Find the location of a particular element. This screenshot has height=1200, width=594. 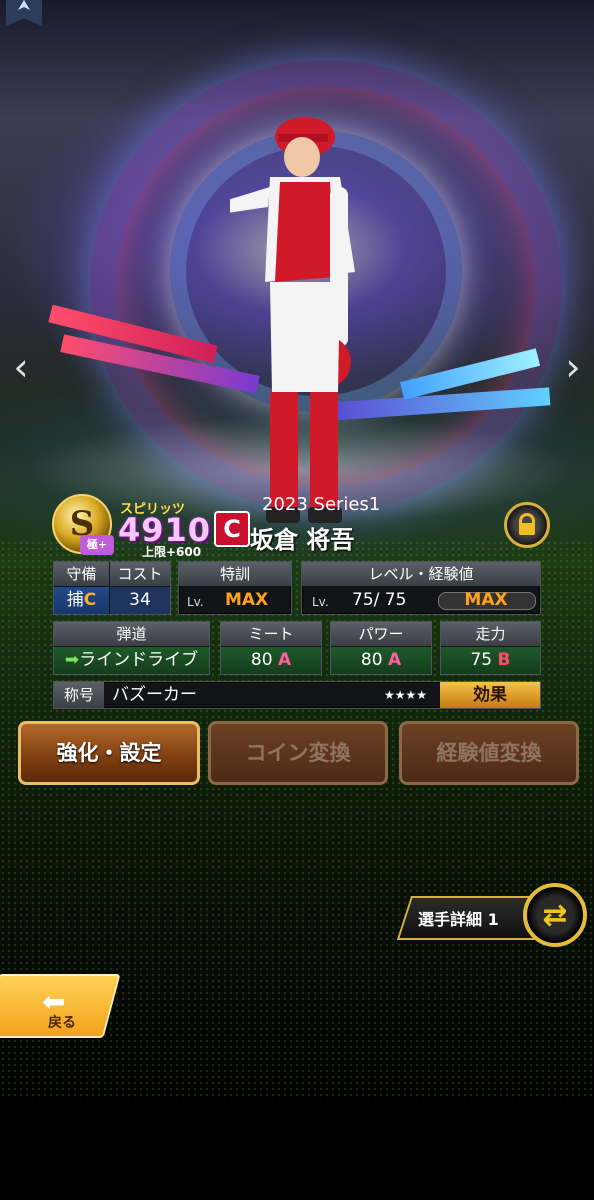

next-arrow-icon: › is located at coordinates (573, 367).